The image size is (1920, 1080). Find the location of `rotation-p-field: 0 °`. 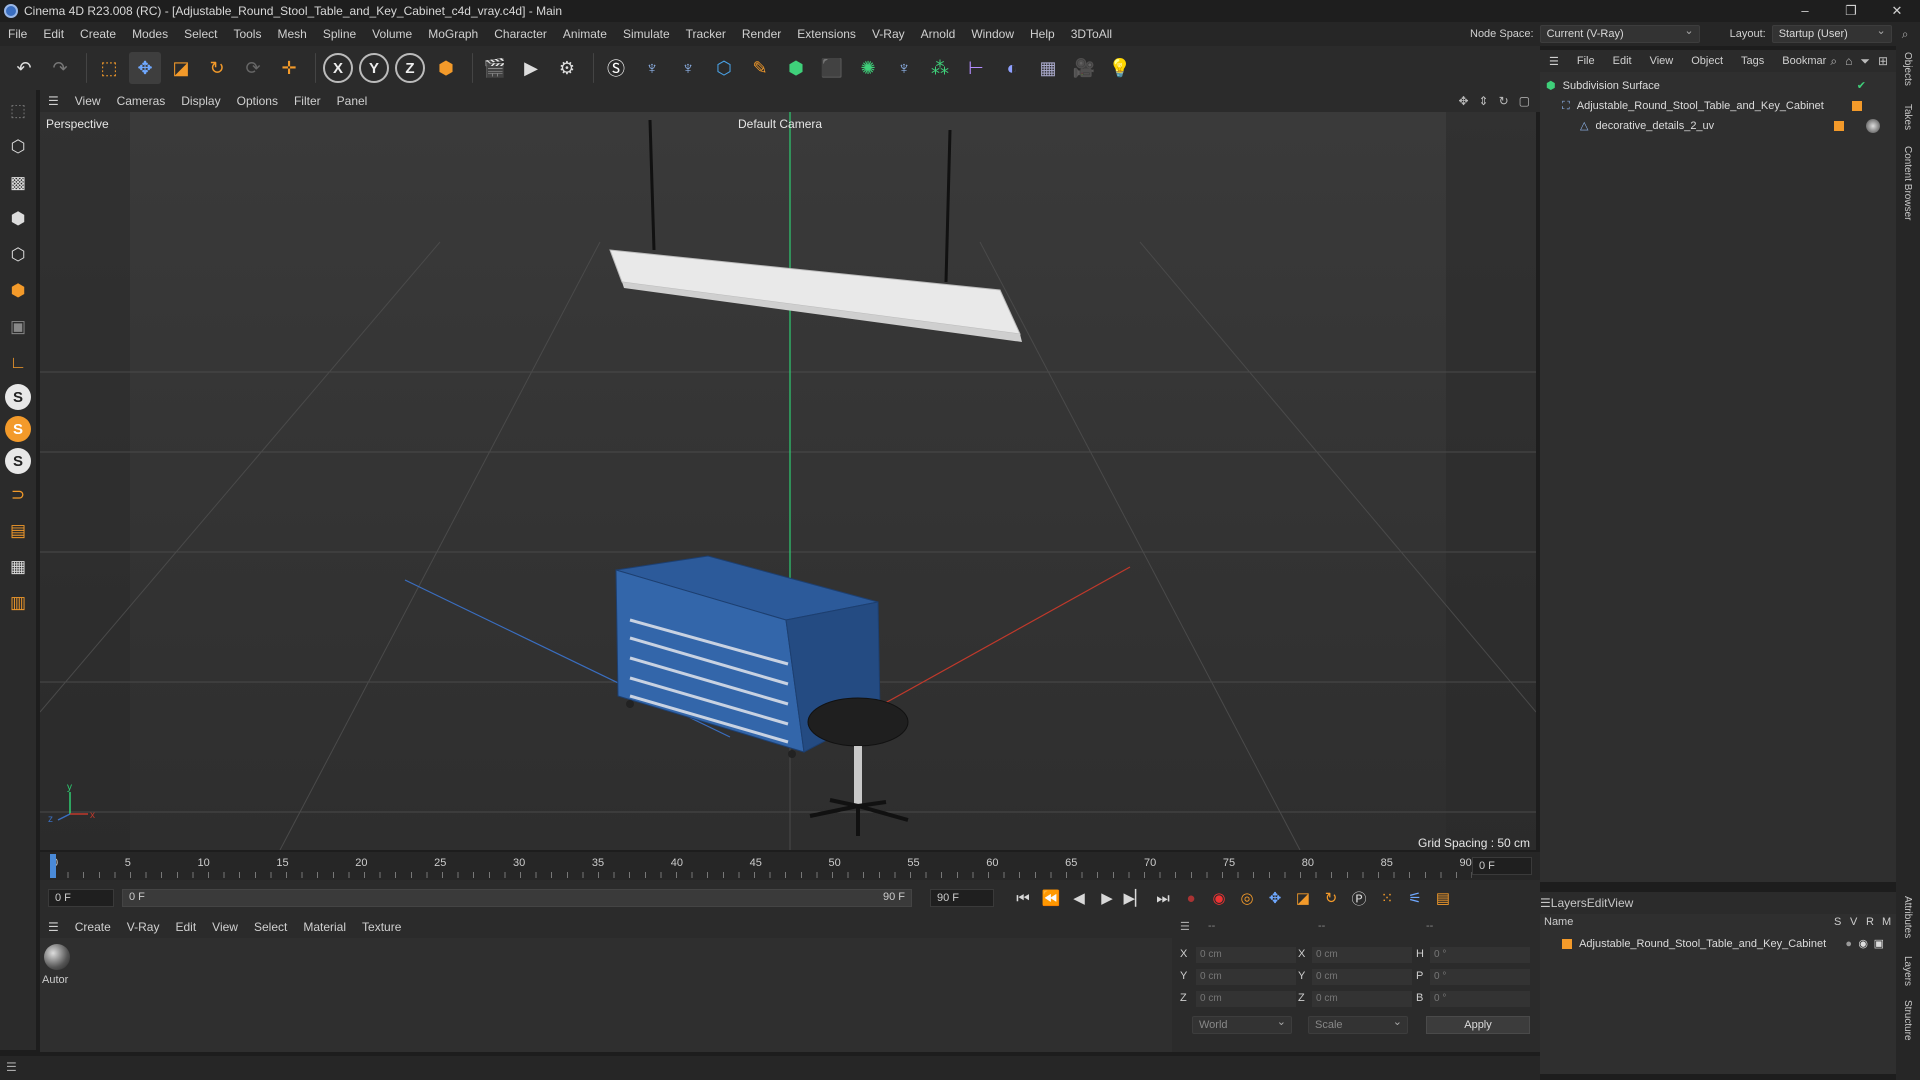

rotation-p-field: 0 ° is located at coordinates (1480, 977).